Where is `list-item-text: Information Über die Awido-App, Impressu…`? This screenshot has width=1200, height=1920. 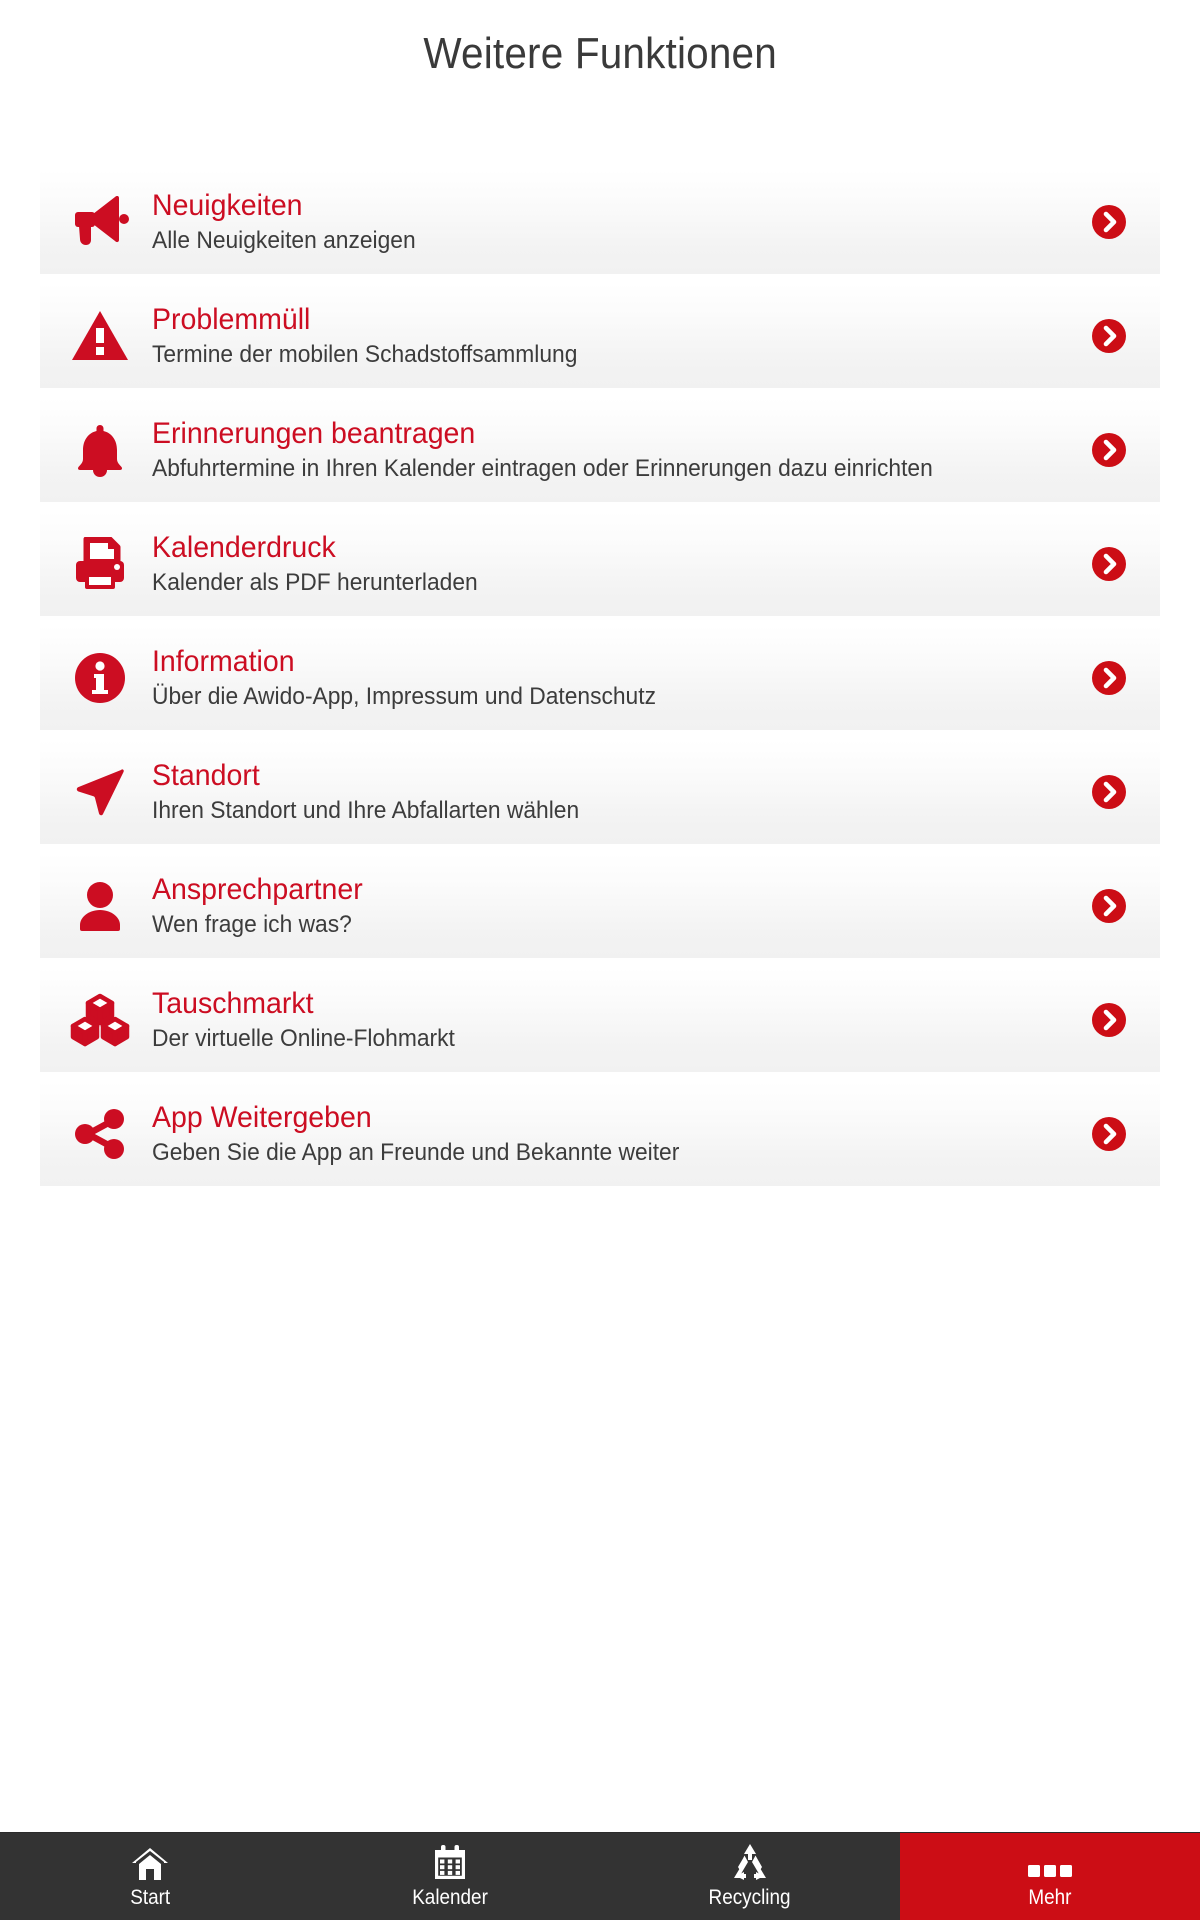 list-item-text: Information Über die Awido-App, Impressu… is located at coordinates (616, 678).